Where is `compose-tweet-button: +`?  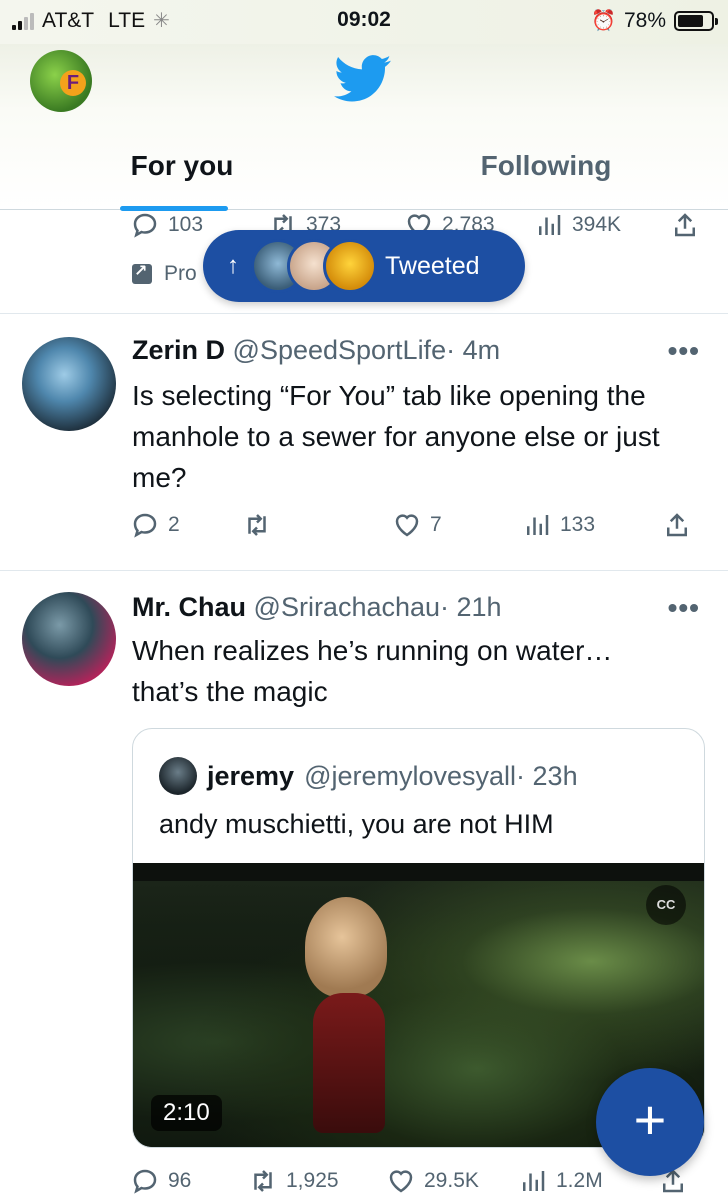 compose-tweet-button: + is located at coordinates (650, 1122).